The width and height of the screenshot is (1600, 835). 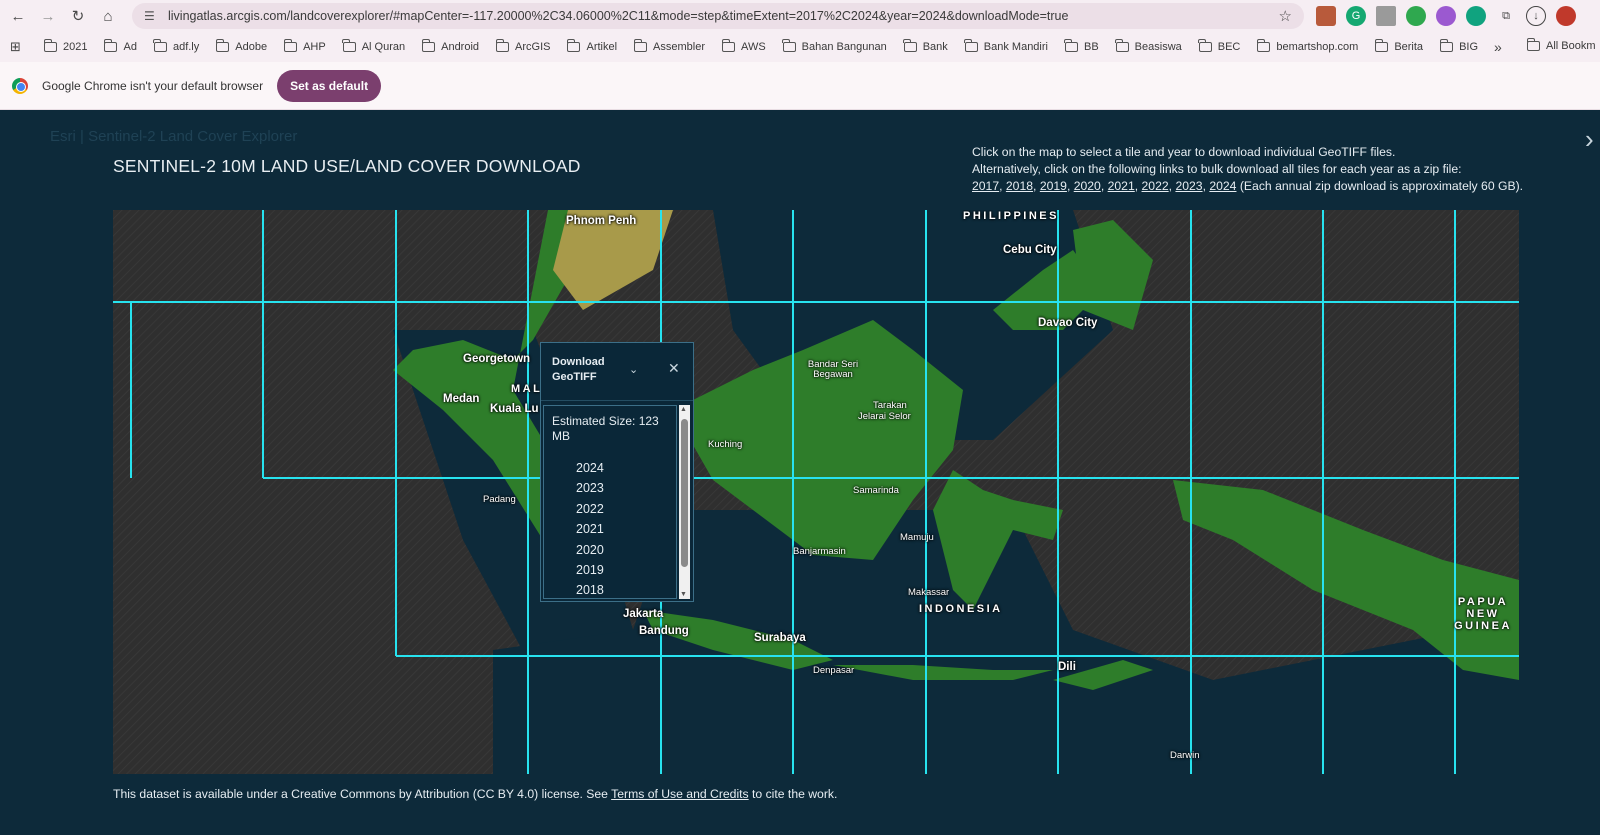 I want to click on map-label: INDONESIA, so click(x=961, y=609).